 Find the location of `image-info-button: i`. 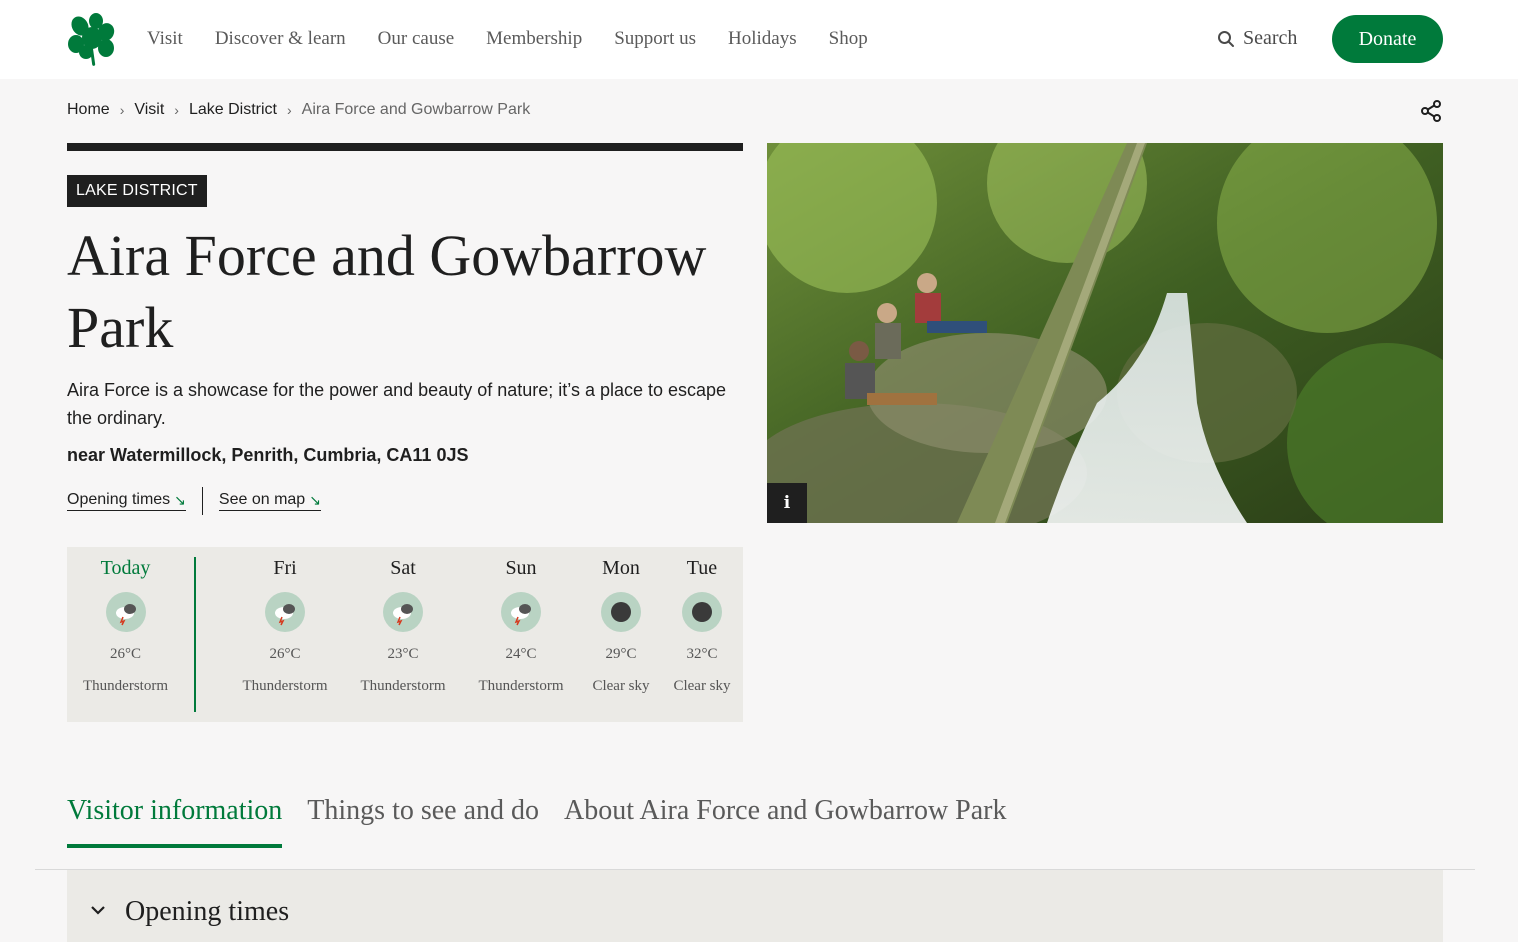

image-info-button: i is located at coordinates (787, 503).